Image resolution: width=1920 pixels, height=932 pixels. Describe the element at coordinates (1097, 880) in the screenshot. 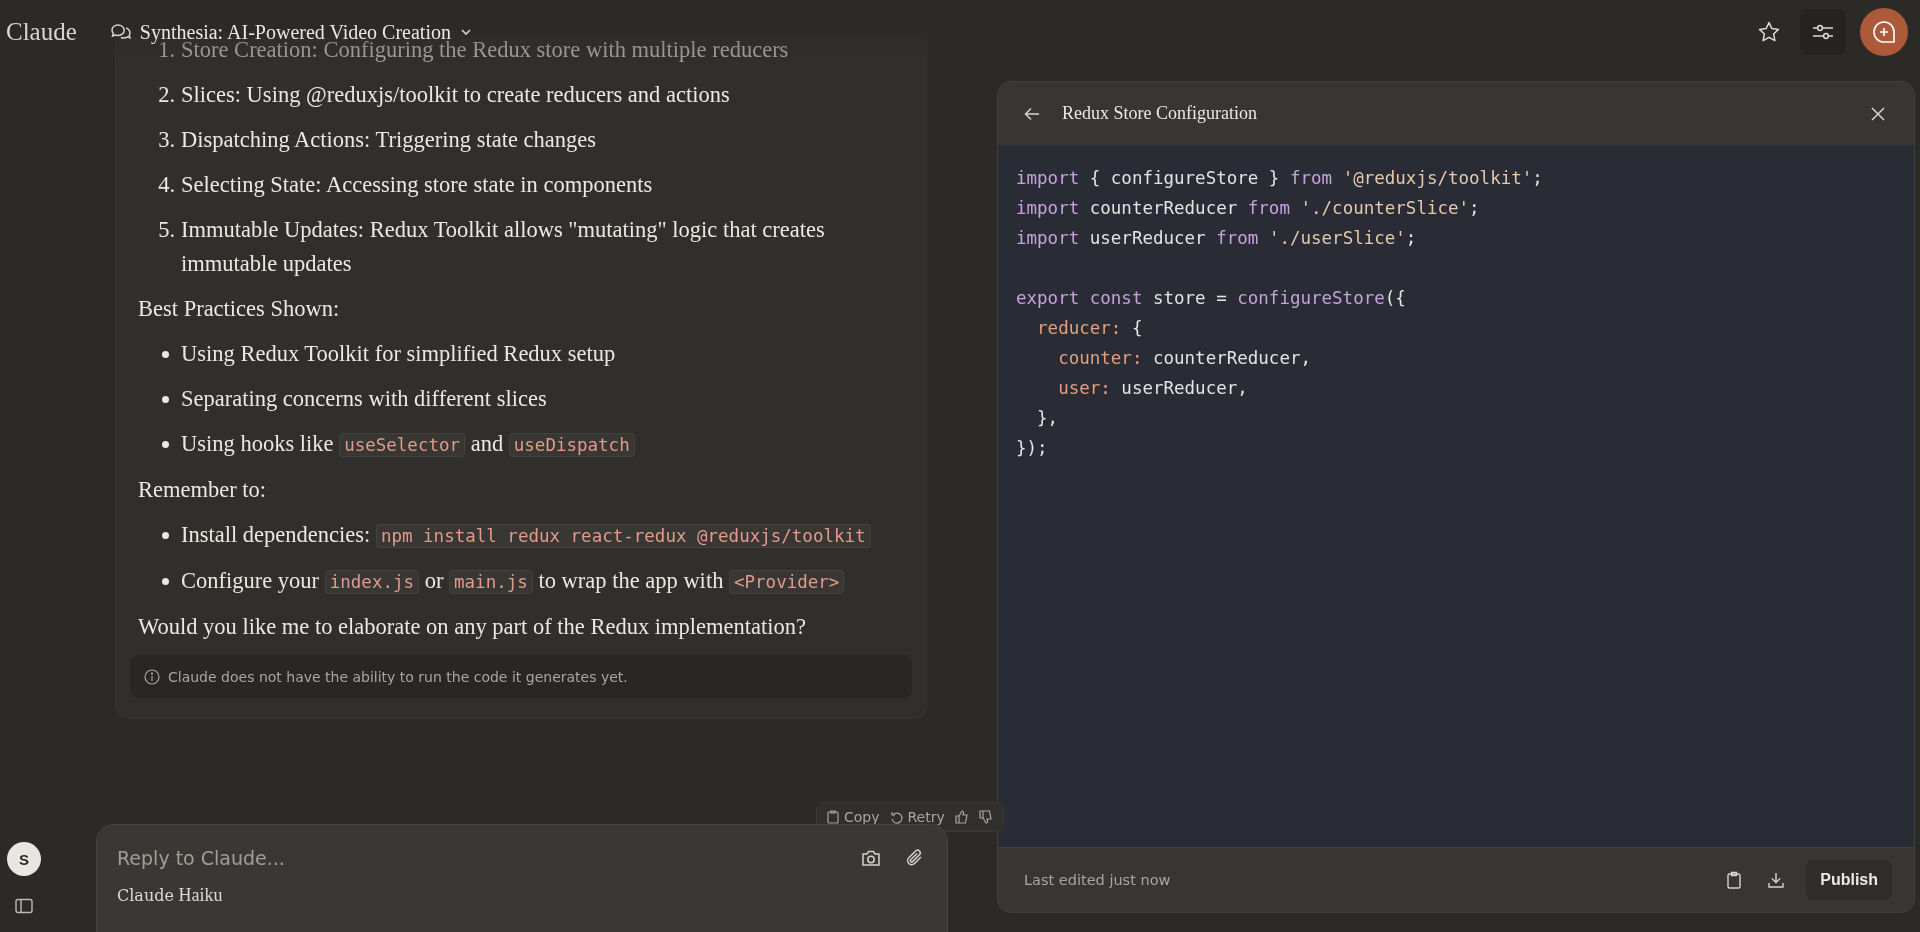

I see `status-text: Last edited just now` at that location.